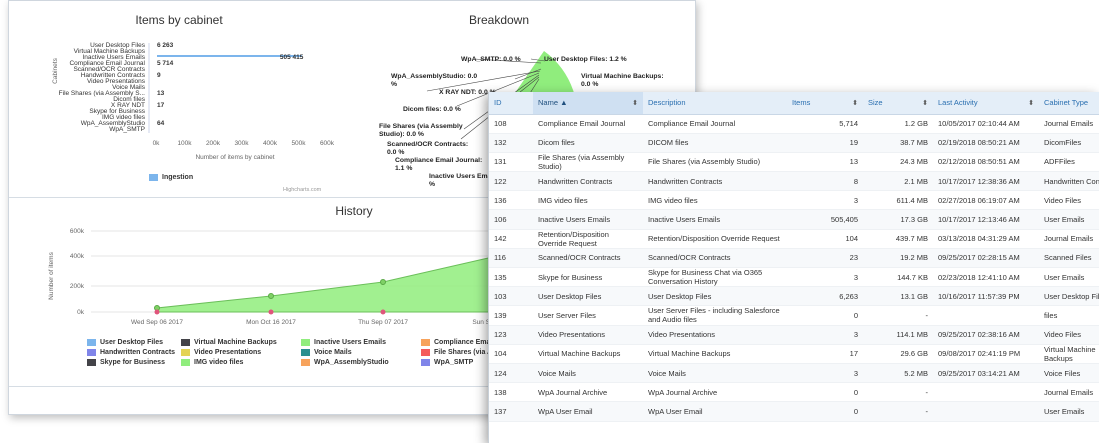  What do you see at coordinates (1069, 296) in the screenshot?
I see `cell-cabinet-type: User Desktop Files` at bounding box center [1069, 296].